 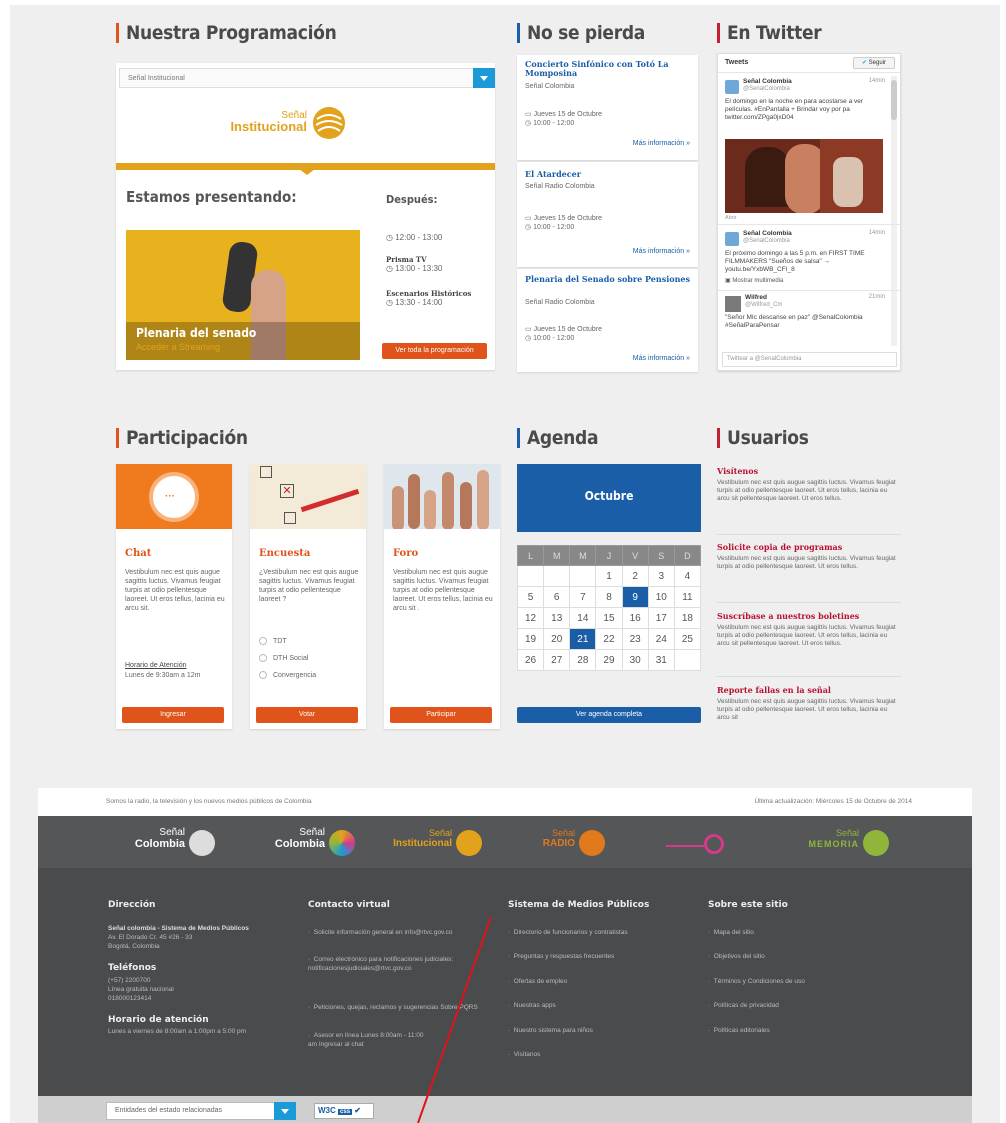 What do you see at coordinates (661, 618) in the screenshot?
I see `calendar-day: 17` at bounding box center [661, 618].